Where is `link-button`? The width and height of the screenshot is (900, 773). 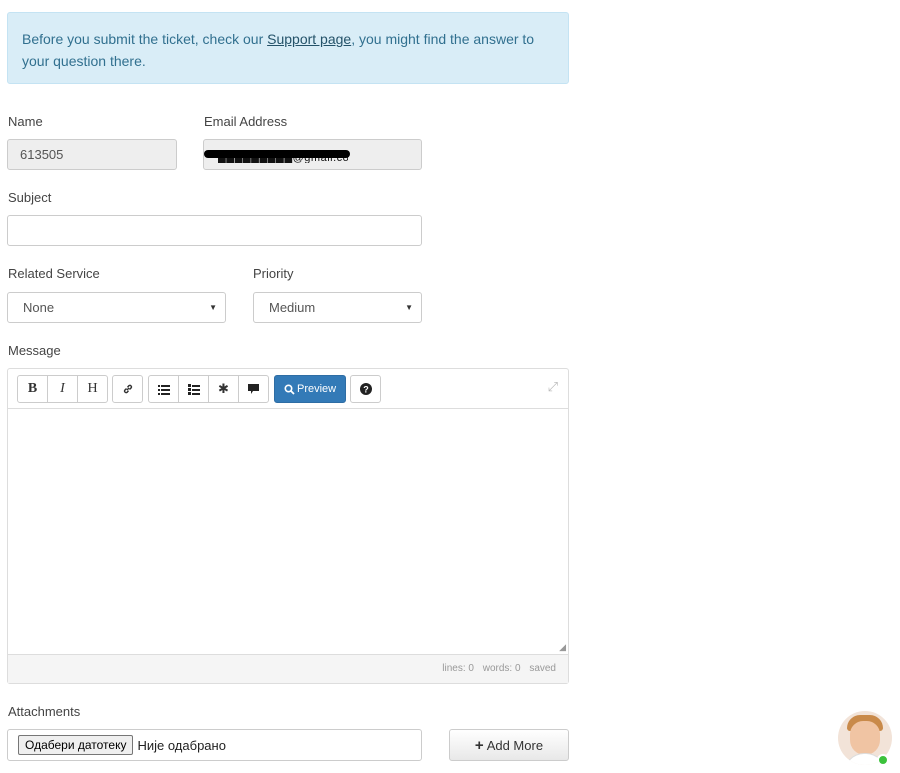 link-button is located at coordinates (127, 389).